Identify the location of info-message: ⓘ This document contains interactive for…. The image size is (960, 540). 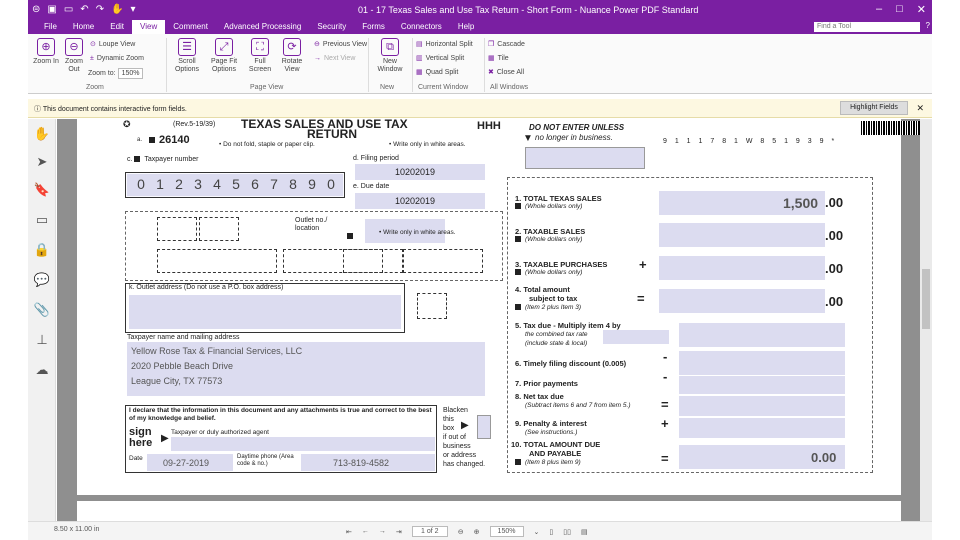
(110, 109).